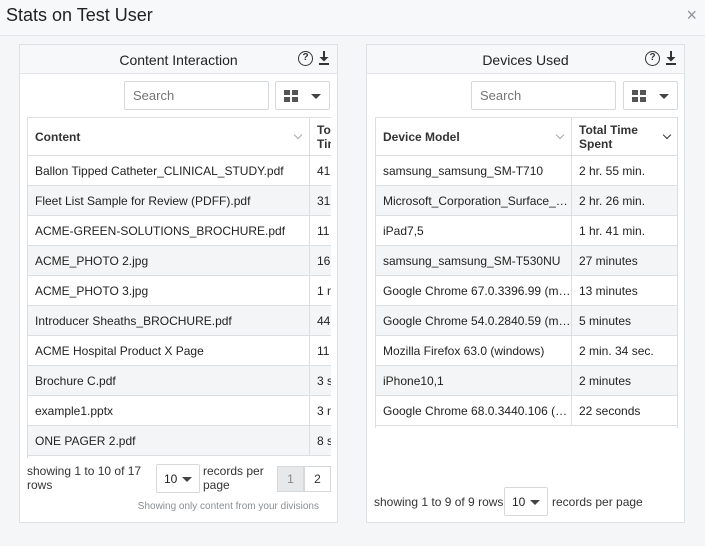 The height and width of the screenshot is (546, 705). Describe the element at coordinates (605, 381) in the screenshot. I see `cell-time: 2 minutes` at that location.